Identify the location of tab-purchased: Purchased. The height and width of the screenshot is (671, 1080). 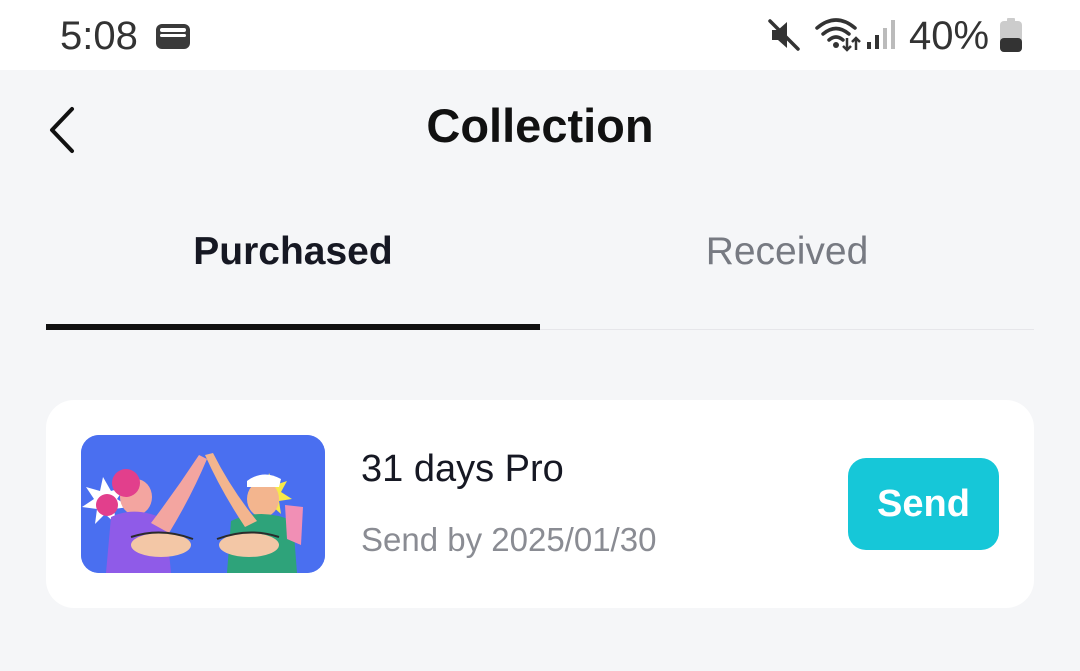
(293, 252).